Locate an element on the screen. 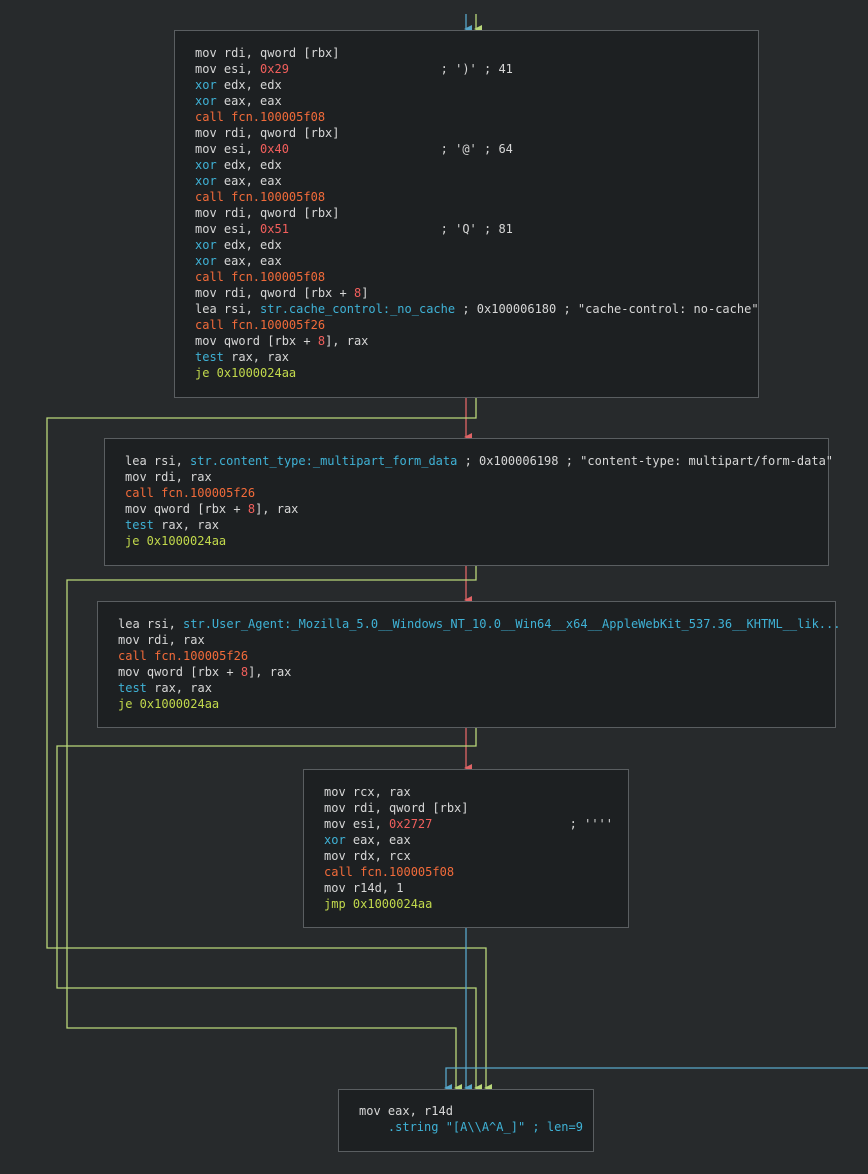  token-plain: mov rdi, qword [rbx + is located at coordinates (274, 293).